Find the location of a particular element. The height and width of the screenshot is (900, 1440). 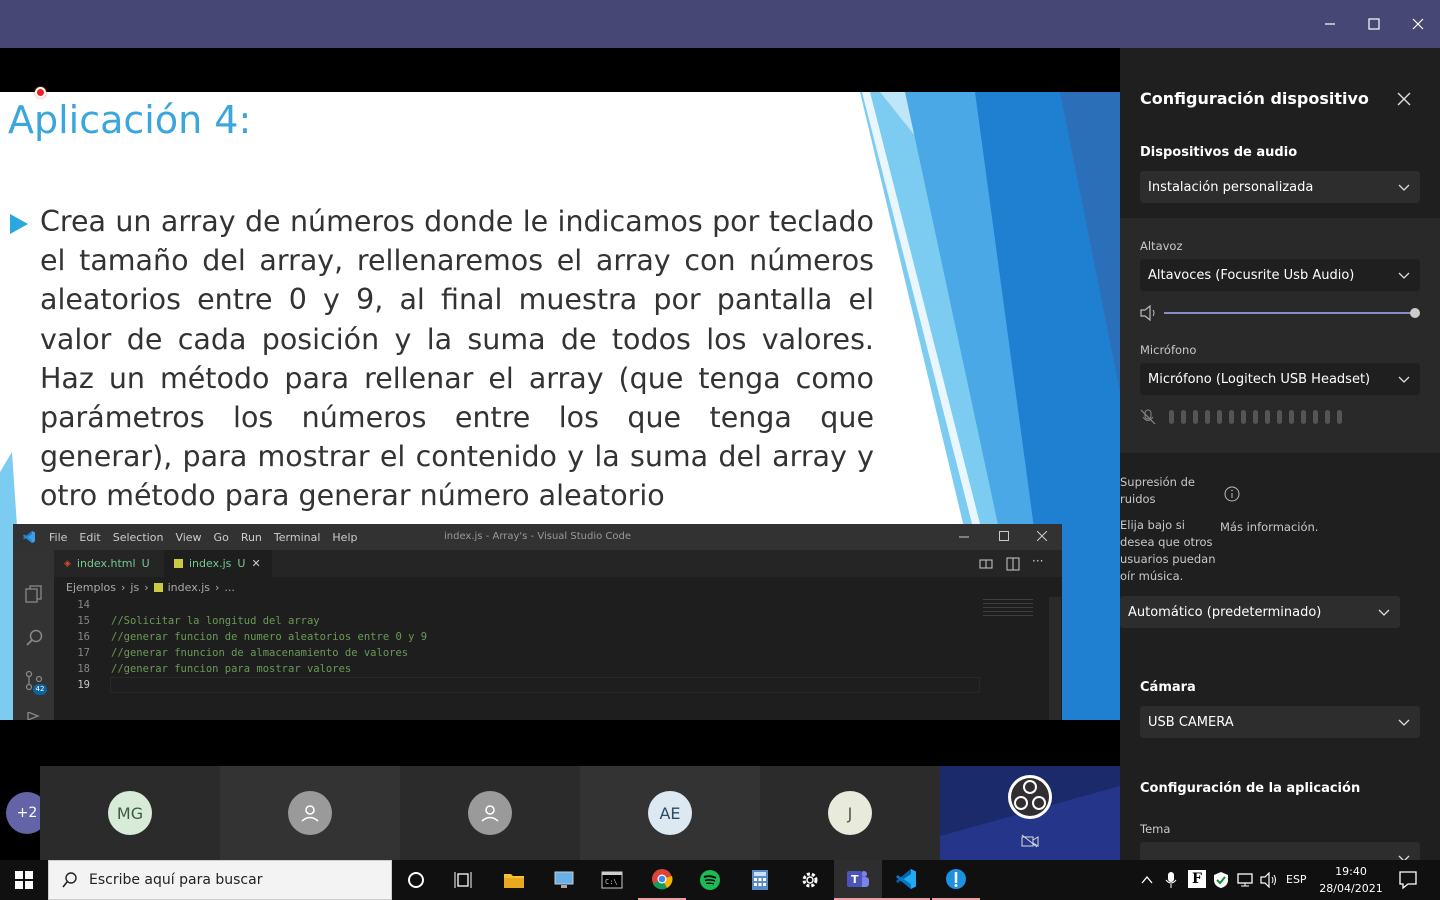

audio-devices-dropdown: Instalación personalizada is located at coordinates (1280, 187).